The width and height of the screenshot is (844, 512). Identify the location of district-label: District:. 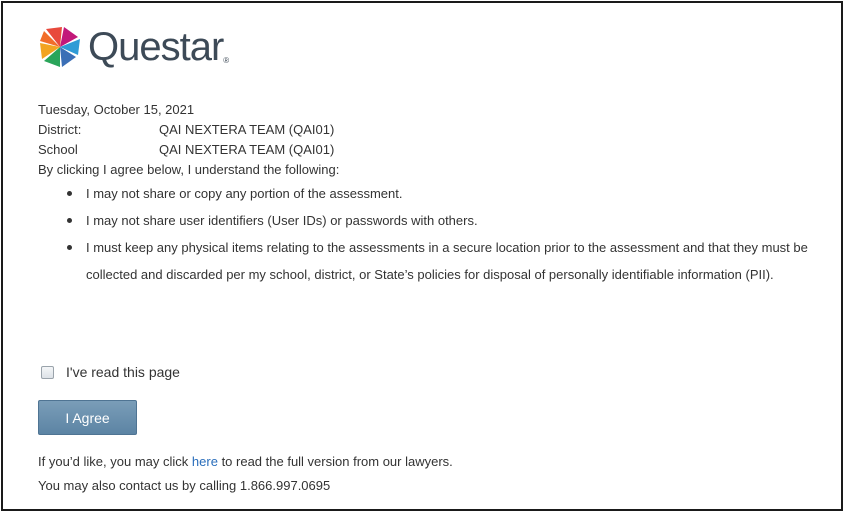
(60, 129).